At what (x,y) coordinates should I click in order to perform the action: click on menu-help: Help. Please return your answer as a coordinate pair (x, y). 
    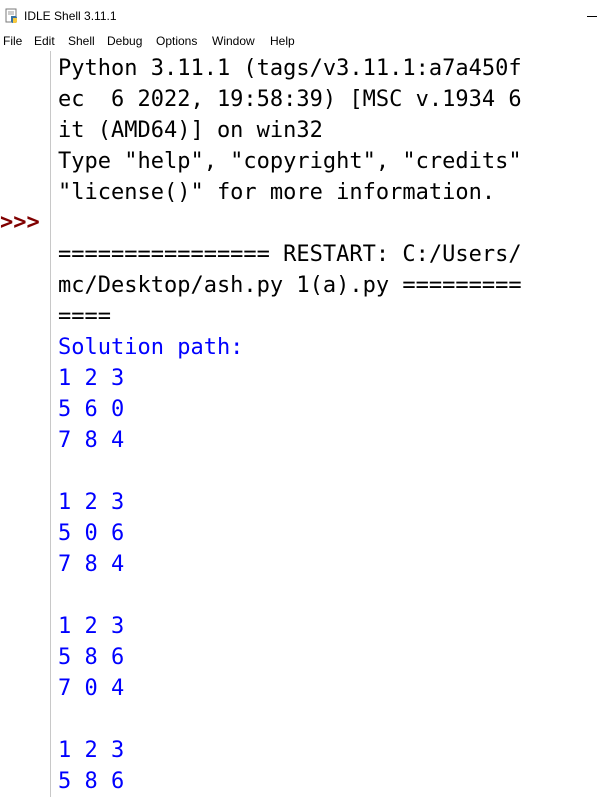
    Looking at the image, I should click on (282, 41).